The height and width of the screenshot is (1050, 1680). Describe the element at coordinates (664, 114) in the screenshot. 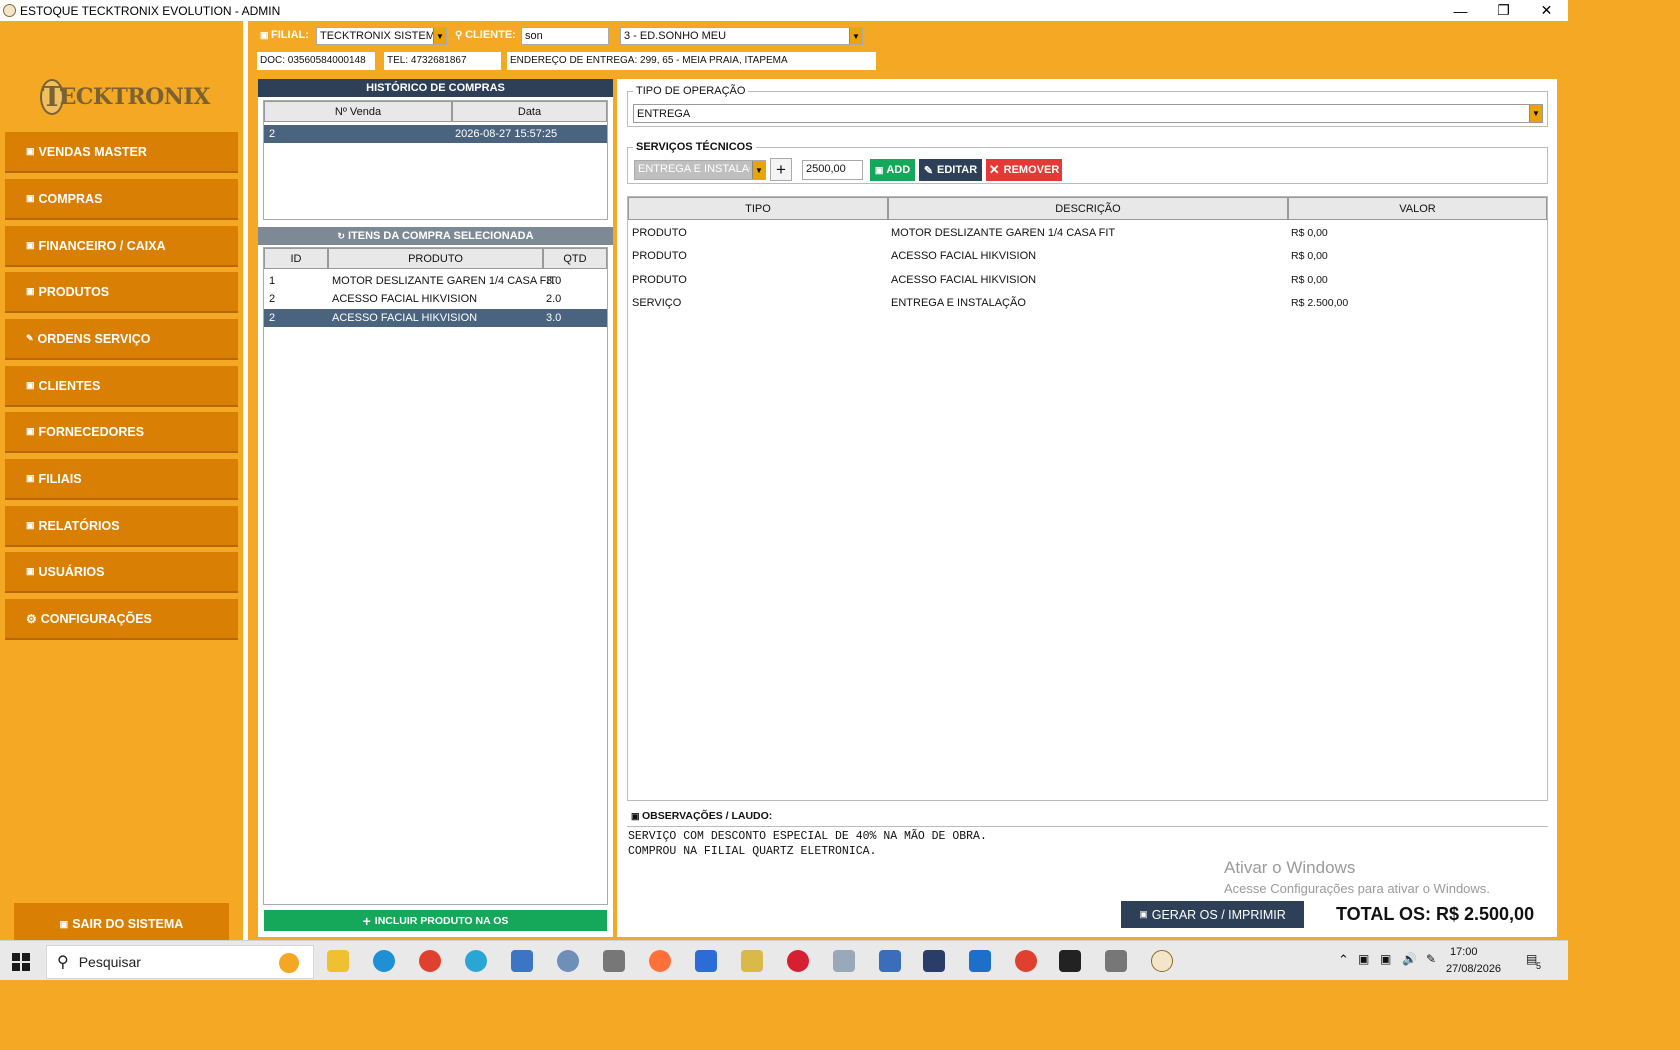

I see `operacao-value: ENTREGA` at that location.